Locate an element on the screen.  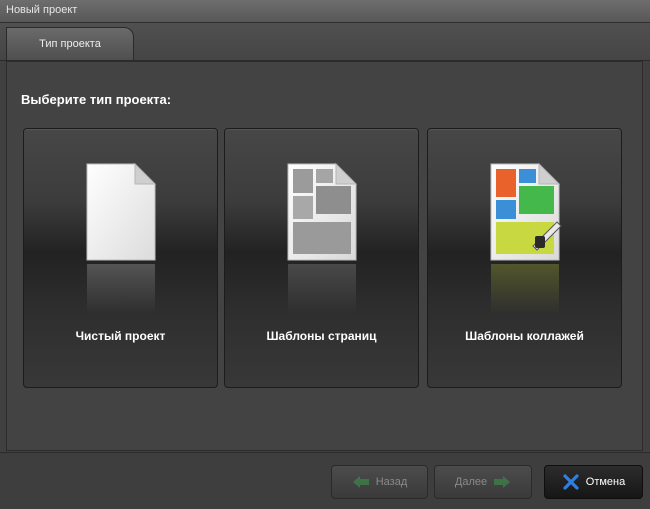
button-bar: Назад Далее Отмена is located at coordinates (325, 480).